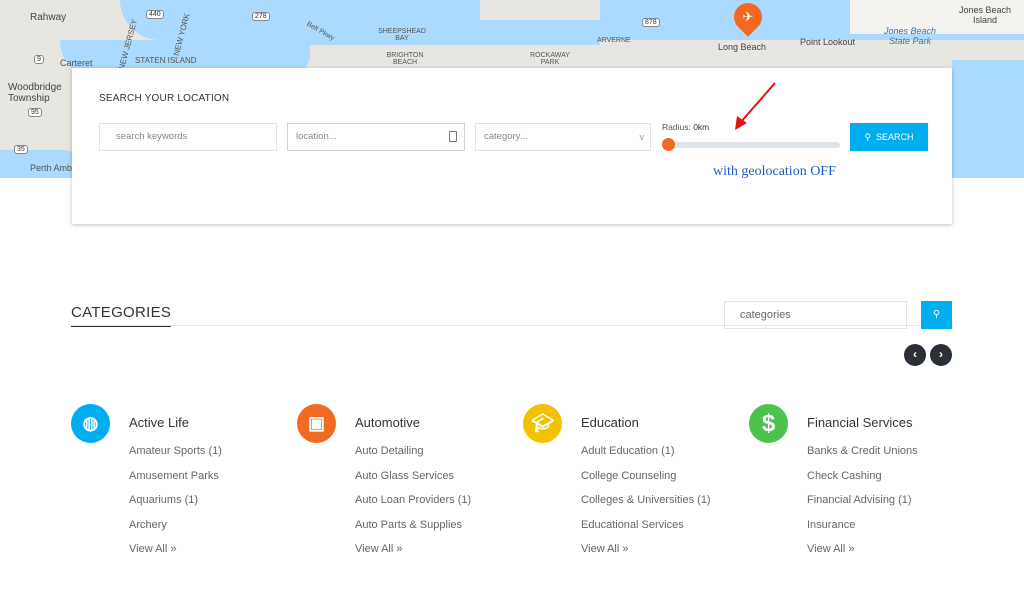 Image resolution: width=1024 pixels, height=600 pixels. Describe the element at coordinates (755, 106) in the screenshot. I see `annotation-arrow` at that location.